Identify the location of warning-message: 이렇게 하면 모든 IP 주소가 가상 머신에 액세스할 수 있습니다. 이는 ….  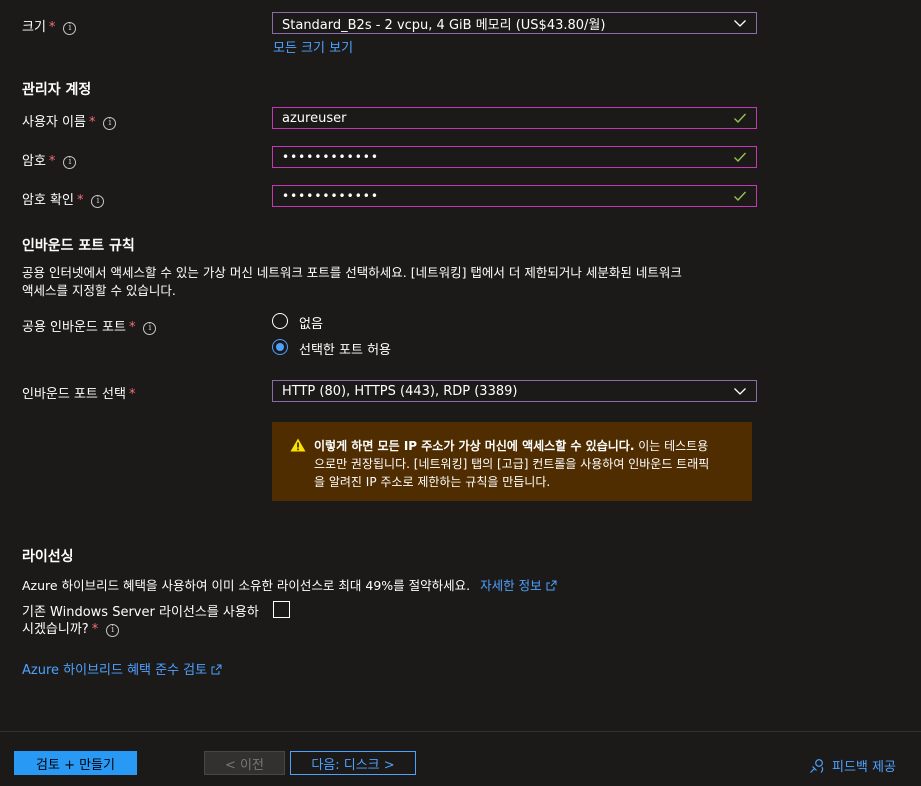
(512, 461).